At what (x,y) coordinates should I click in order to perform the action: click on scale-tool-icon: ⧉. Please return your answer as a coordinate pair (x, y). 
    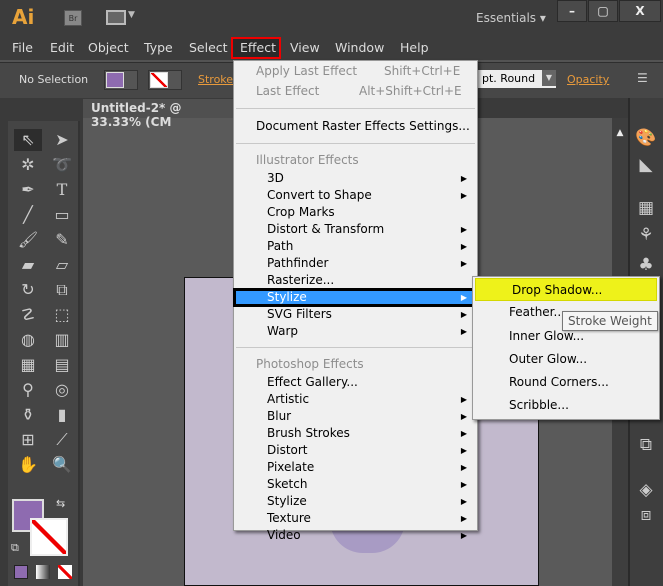
    Looking at the image, I should click on (62, 290).